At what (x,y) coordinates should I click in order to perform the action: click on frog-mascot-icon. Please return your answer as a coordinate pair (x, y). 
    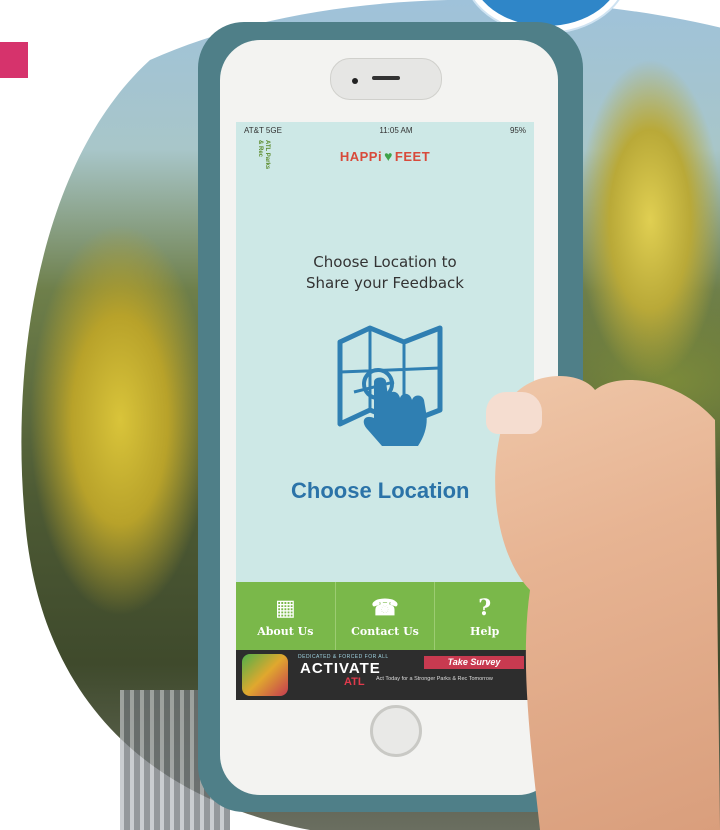
    Looking at the image, I should click on (265, 675).